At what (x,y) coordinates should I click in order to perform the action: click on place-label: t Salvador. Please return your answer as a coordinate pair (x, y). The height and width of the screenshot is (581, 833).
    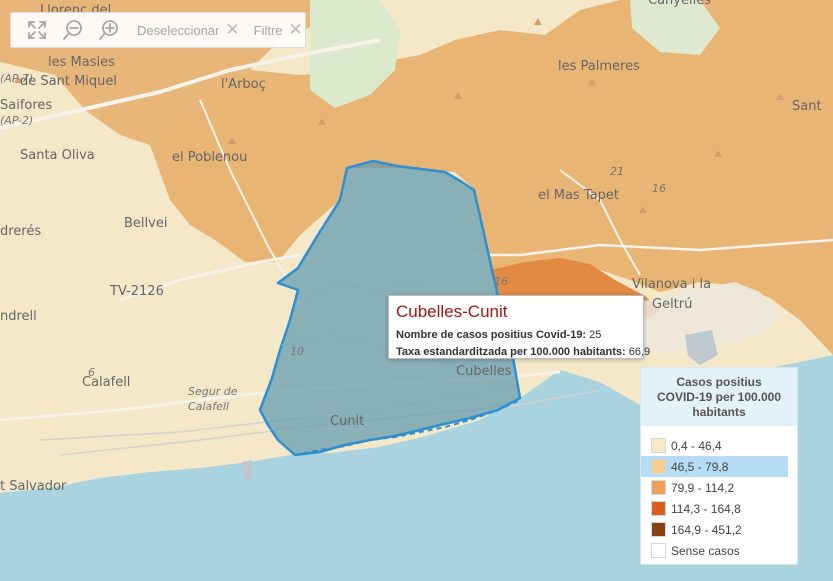
    Looking at the image, I should click on (33, 486).